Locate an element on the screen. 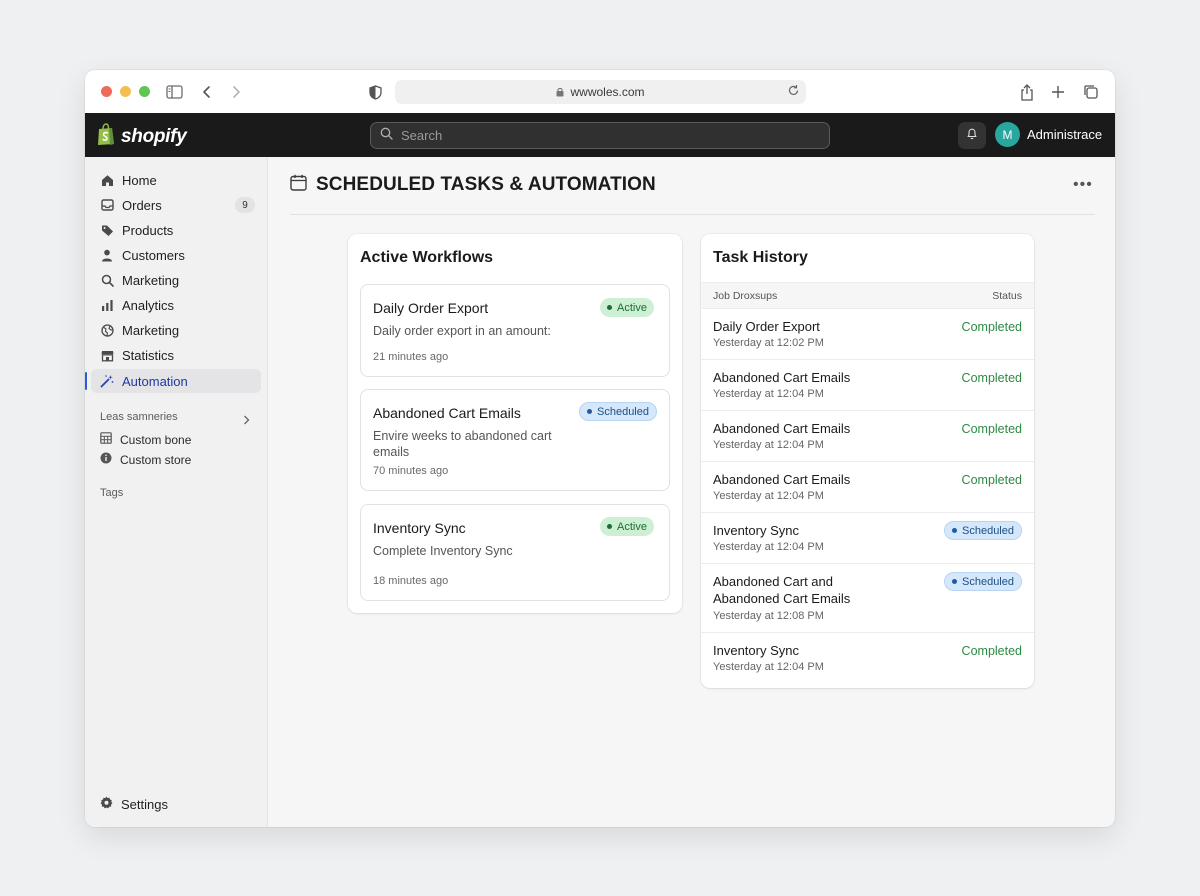  shopify-logo: shopify is located at coordinates (141, 137).